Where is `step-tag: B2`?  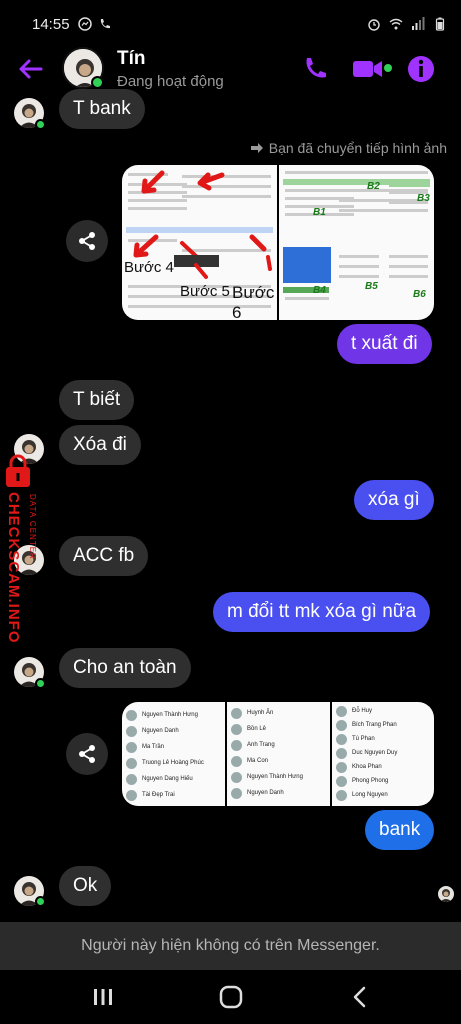 step-tag: B2 is located at coordinates (373, 186).